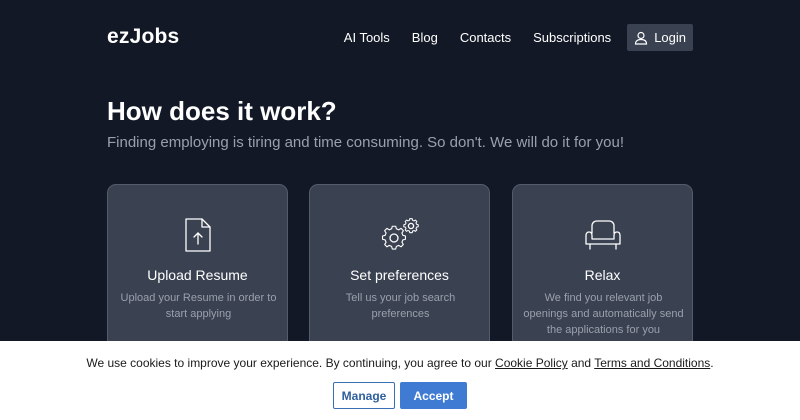  What do you see at coordinates (712, 363) in the screenshot?
I see `cookie-text-after: .` at bounding box center [712, 363].